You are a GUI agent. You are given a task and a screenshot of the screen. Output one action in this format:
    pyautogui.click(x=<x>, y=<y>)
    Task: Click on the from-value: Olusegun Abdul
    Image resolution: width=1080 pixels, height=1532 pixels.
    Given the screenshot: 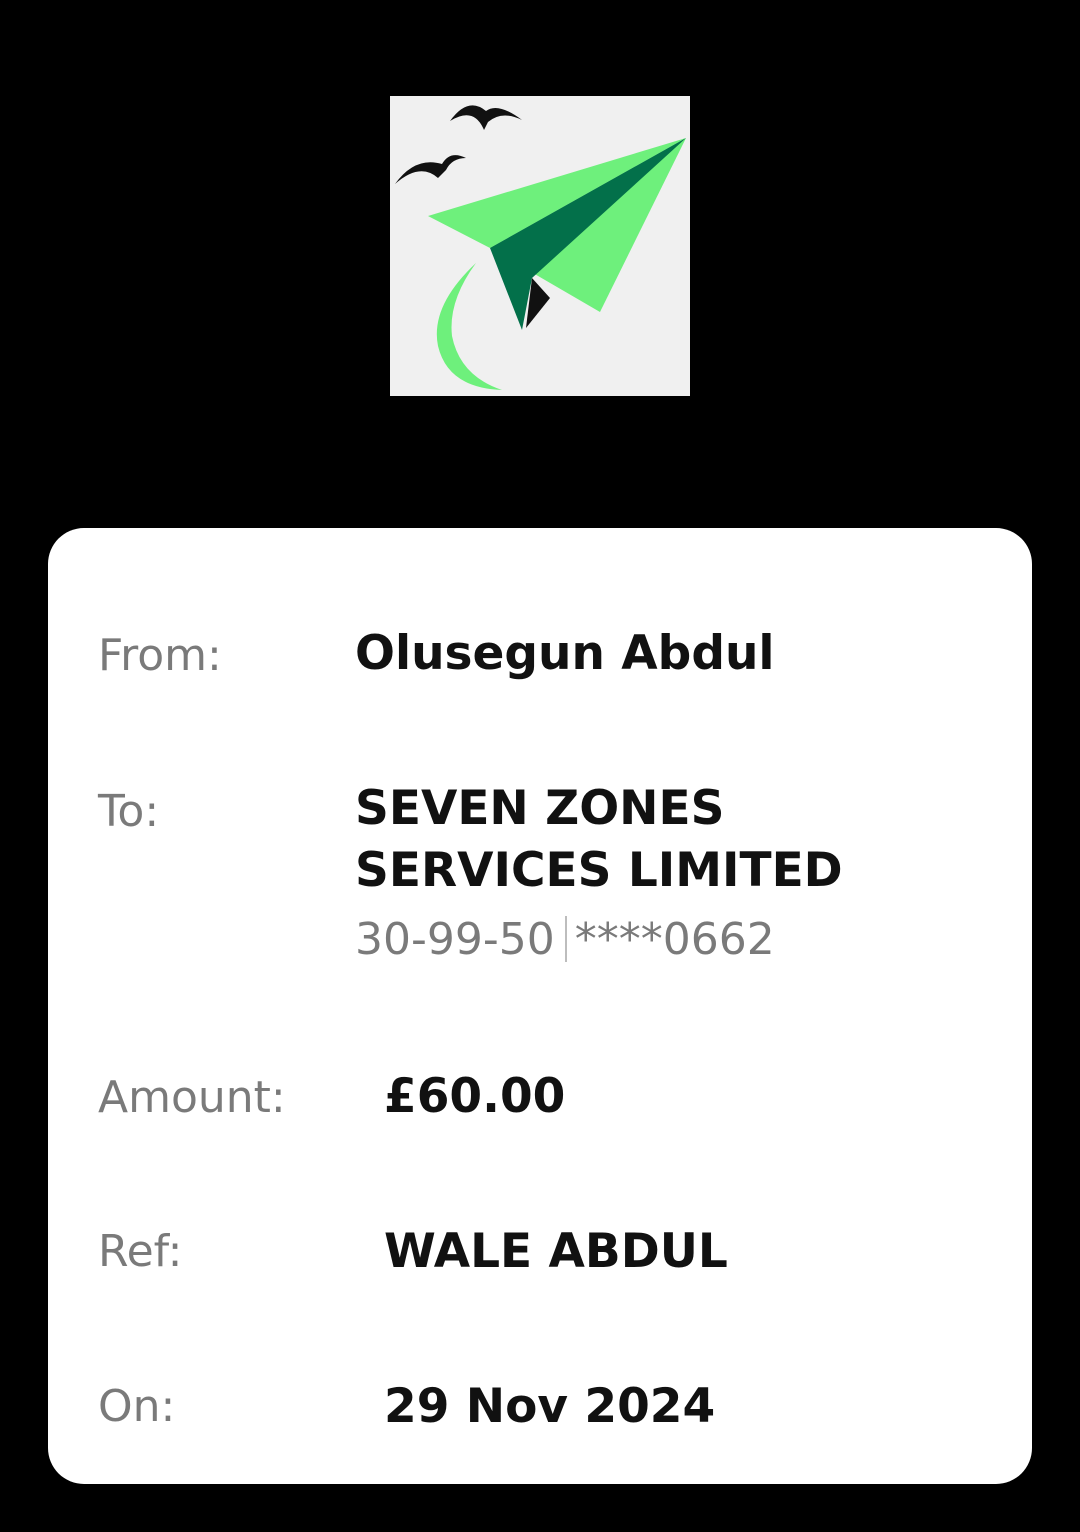 What is the action you would take?
    pyautogui.click(x=565, y=653)
    